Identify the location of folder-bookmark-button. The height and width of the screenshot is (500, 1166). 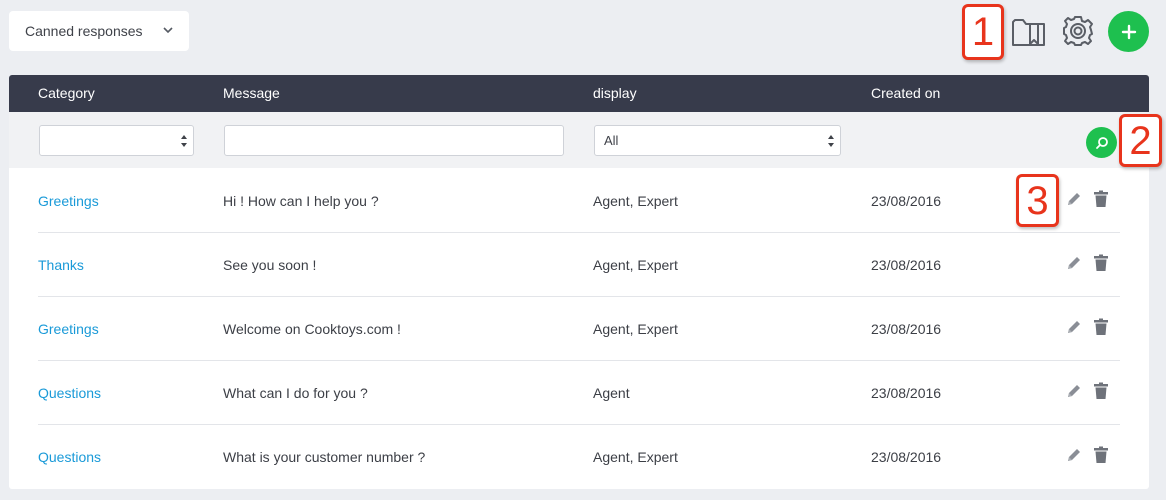
(1029, 32).